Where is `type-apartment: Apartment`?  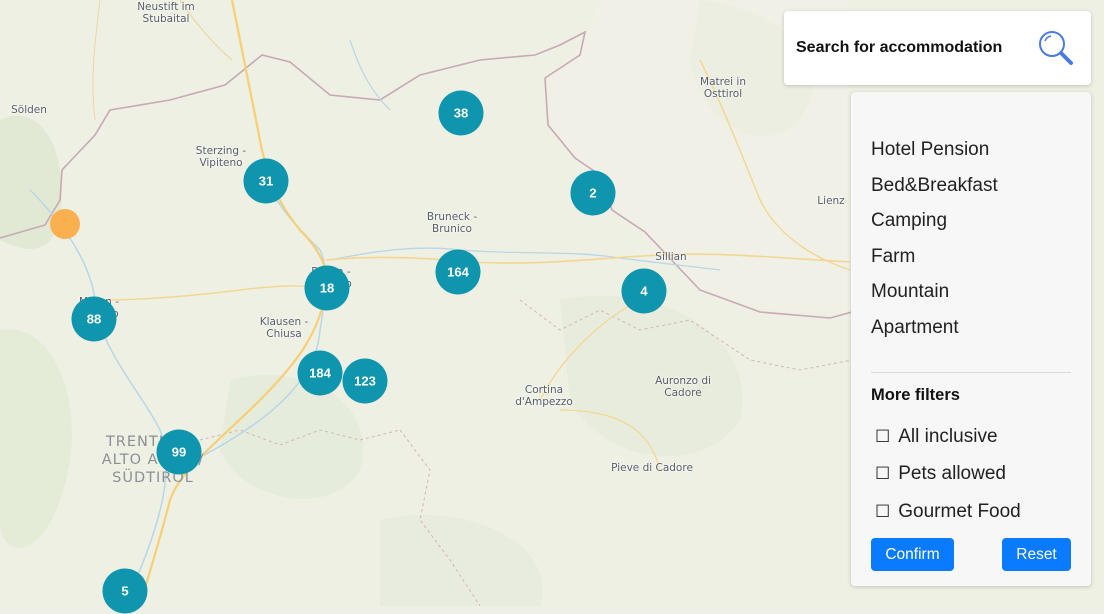
type-apartment: Apartment is located at coordinates (934, 334).